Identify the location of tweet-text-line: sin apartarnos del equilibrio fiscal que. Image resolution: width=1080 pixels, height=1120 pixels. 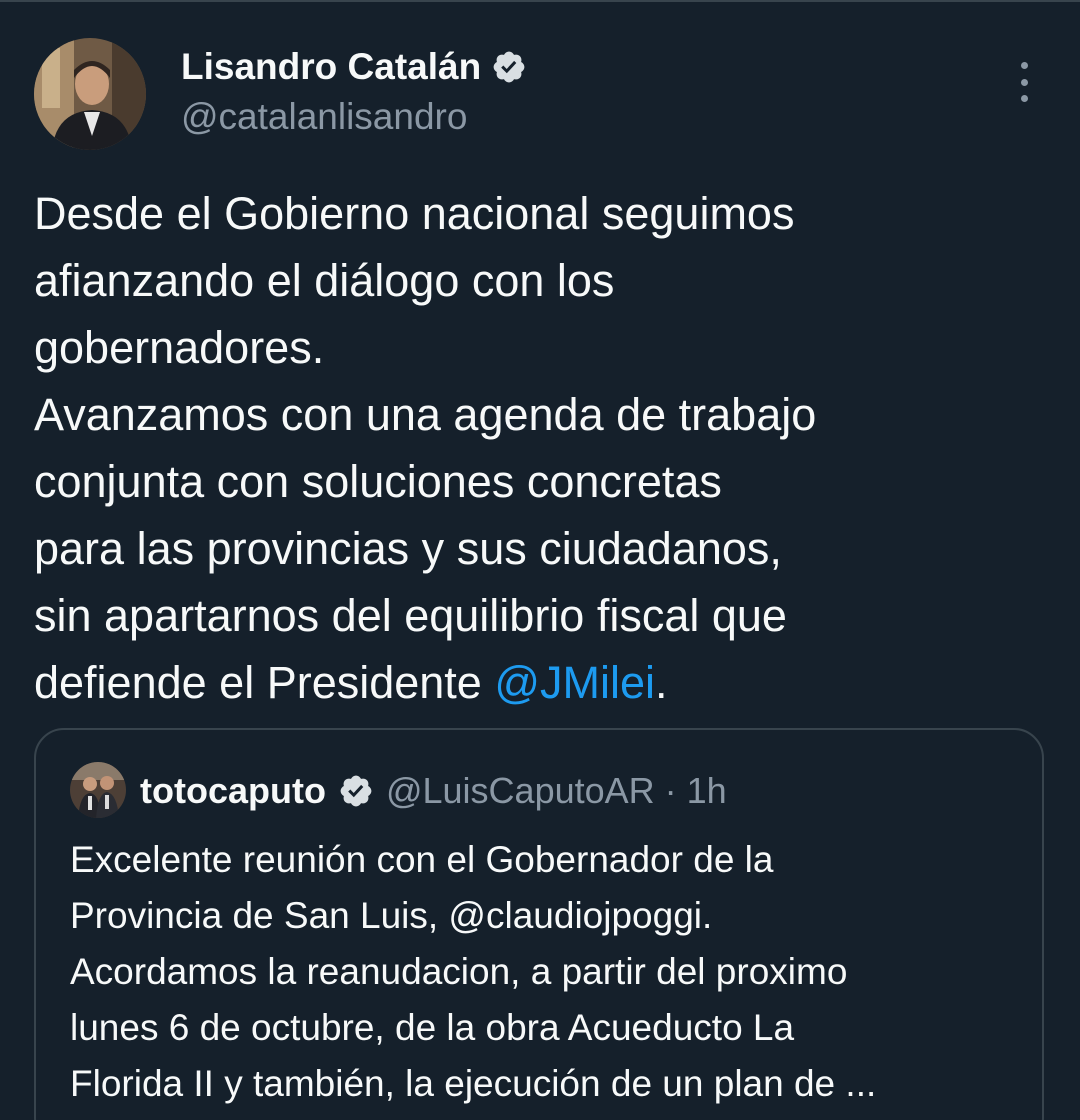
(410, 615).